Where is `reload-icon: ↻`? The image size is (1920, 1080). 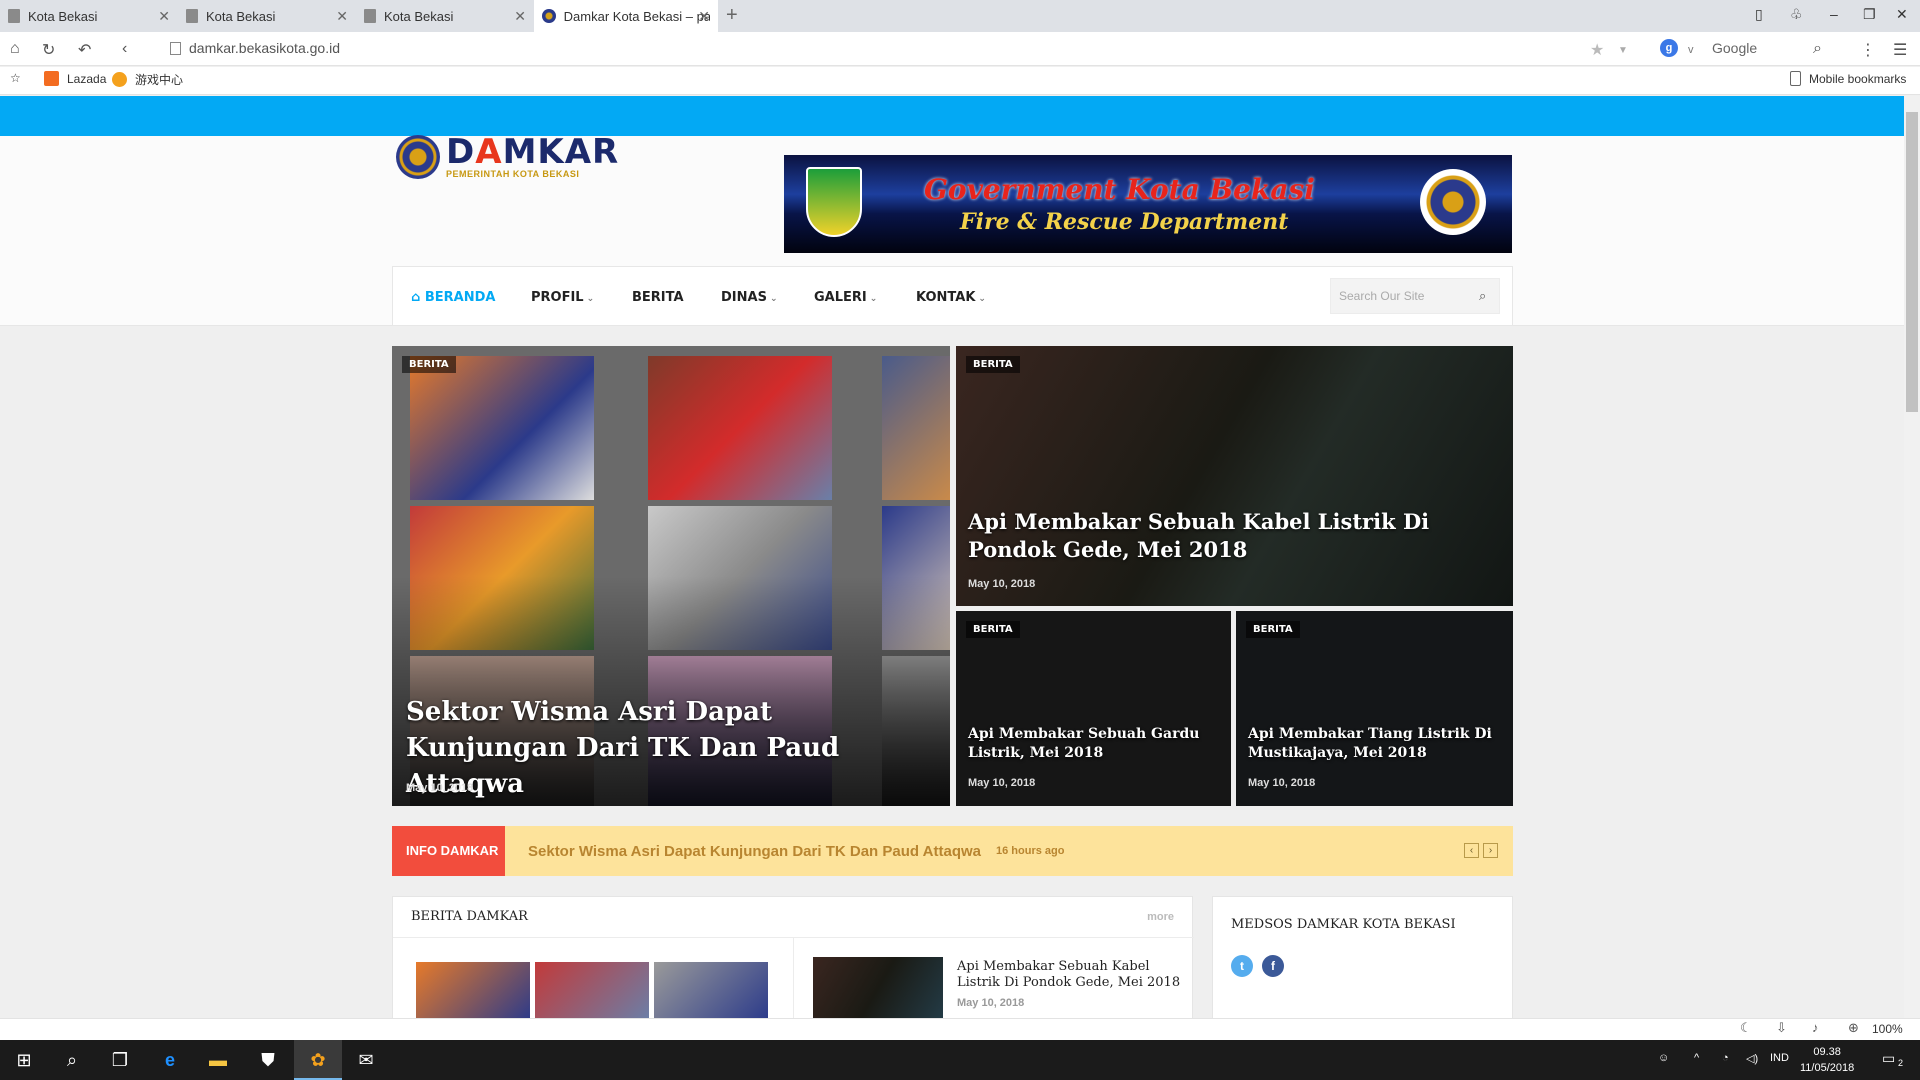
reload-icon: ↻ is located at coordinates (48, 50).